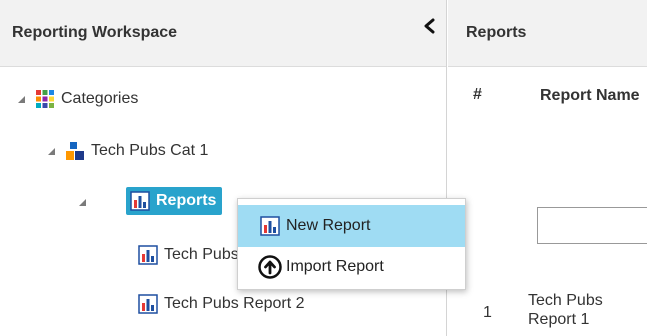 Image resolution: width=647 pixels, height=336 pixels. I want to click on context-menu: New Report Import Report, so click(351, 244).